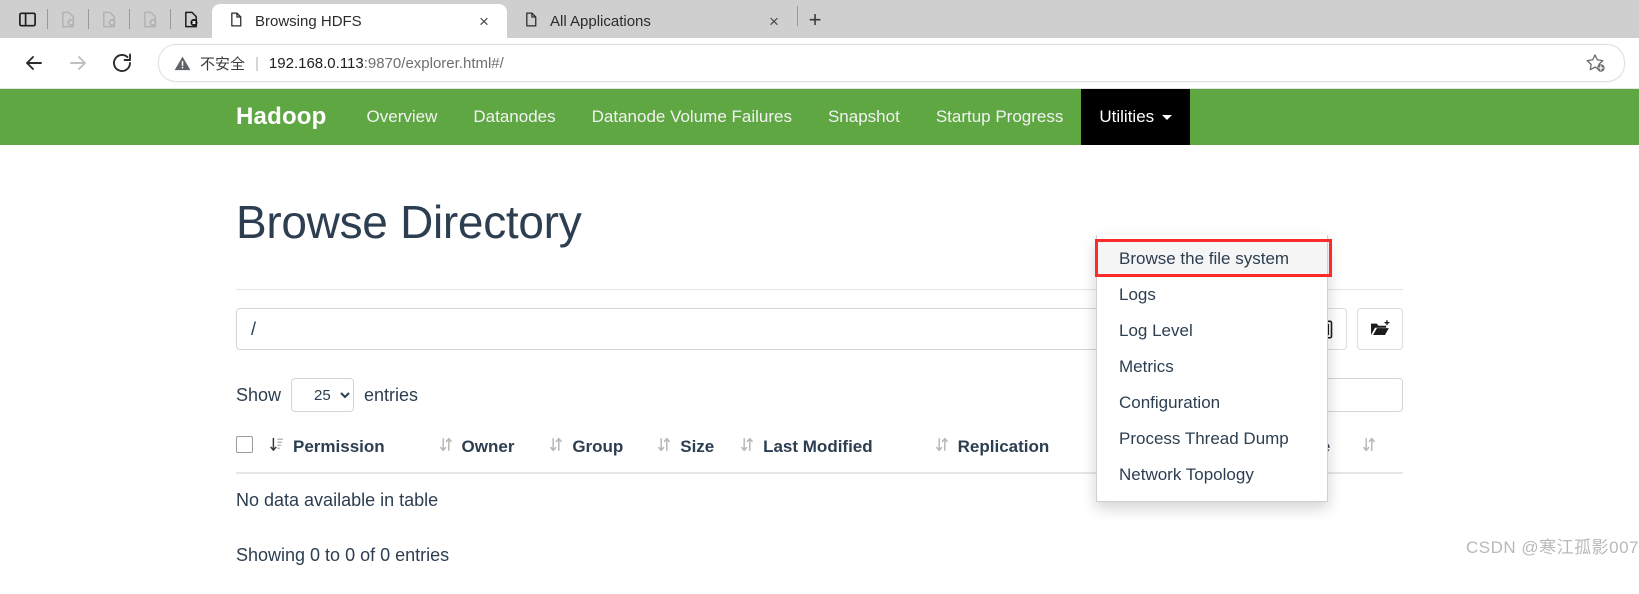 The width and height of the screenshot is (1639, 594). I want to click on show-entries-control: Show 25 entries, so click(327, 395).